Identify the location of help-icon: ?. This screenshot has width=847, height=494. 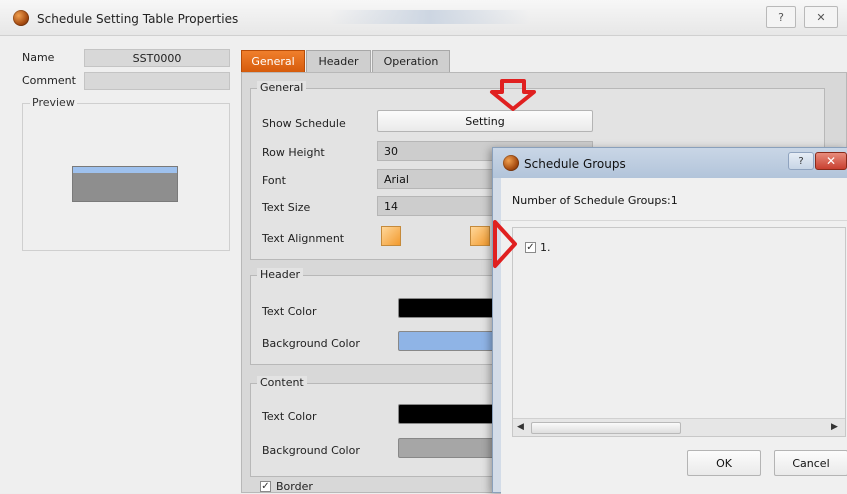
(781, 17).